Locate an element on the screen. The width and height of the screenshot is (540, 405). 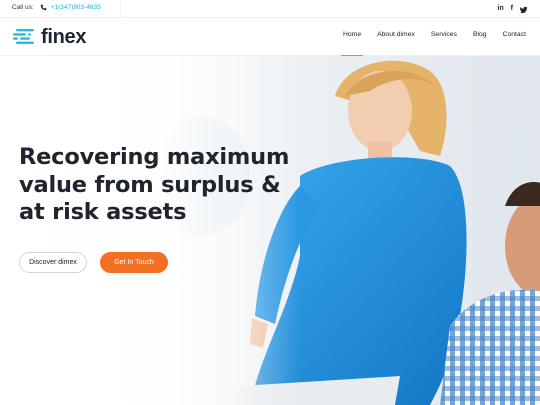
call-info: Call us: +1(347)903-4635 is located at coordinates (56, 7).